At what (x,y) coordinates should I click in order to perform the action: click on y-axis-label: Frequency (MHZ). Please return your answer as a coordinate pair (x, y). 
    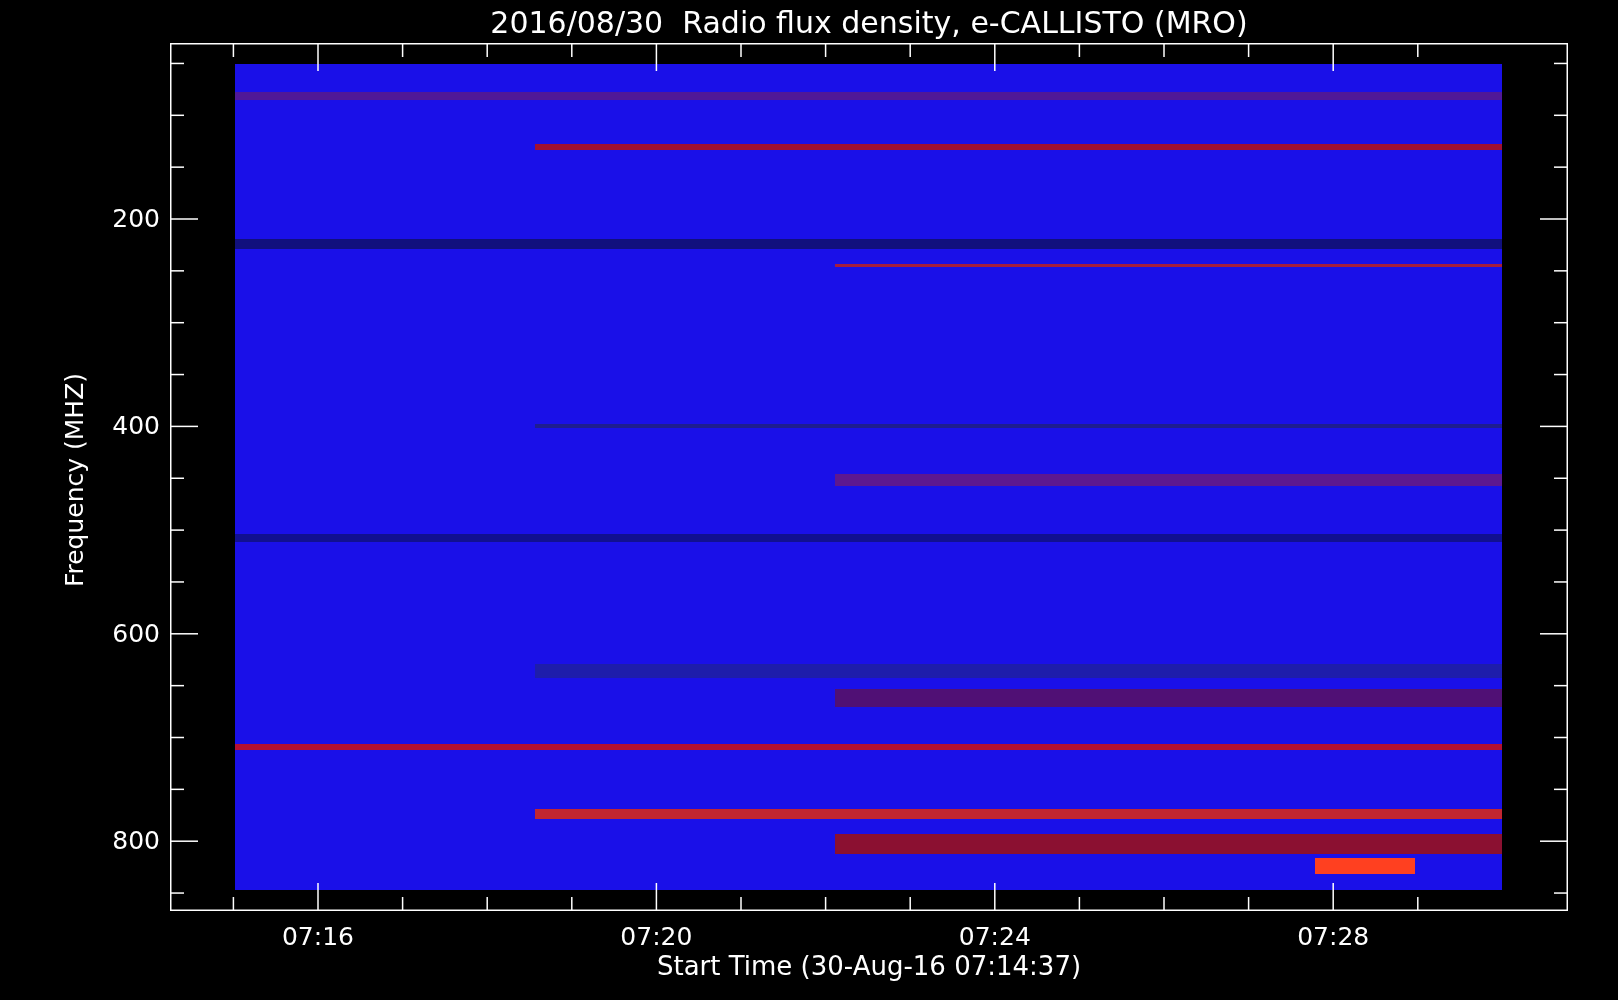
    Looking at the image, I should click on (75, 480).